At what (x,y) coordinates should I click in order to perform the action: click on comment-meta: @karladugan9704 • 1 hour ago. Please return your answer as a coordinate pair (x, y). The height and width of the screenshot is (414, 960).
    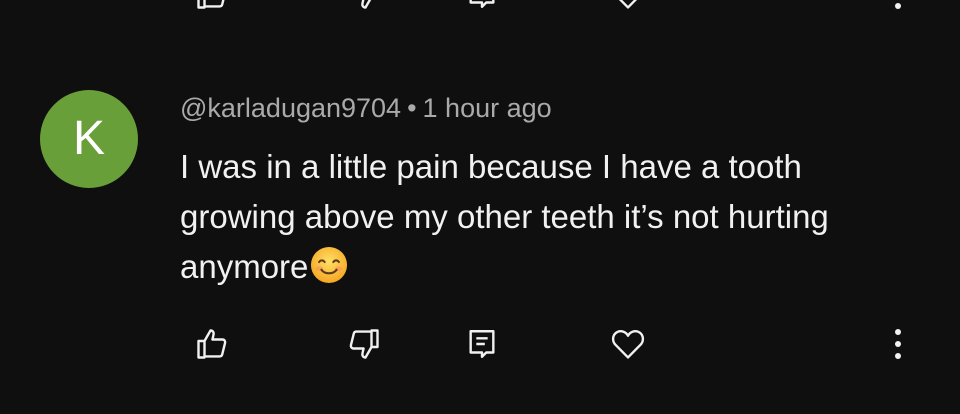
    Looking at the image, I should click on (366, 108).